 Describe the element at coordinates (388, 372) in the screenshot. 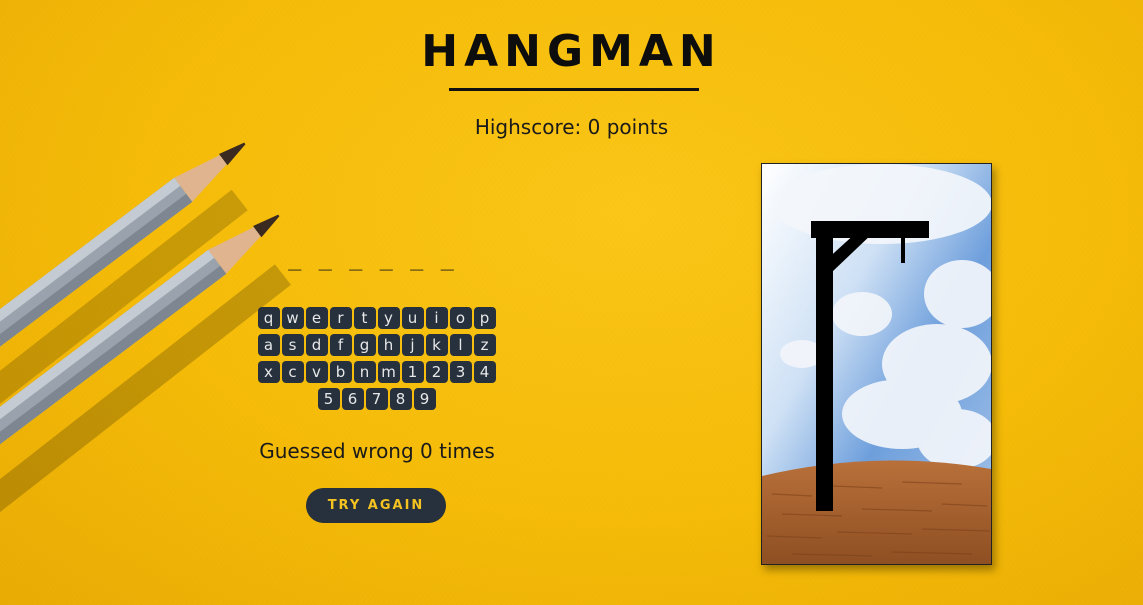

I see `key-m: m` at that location.